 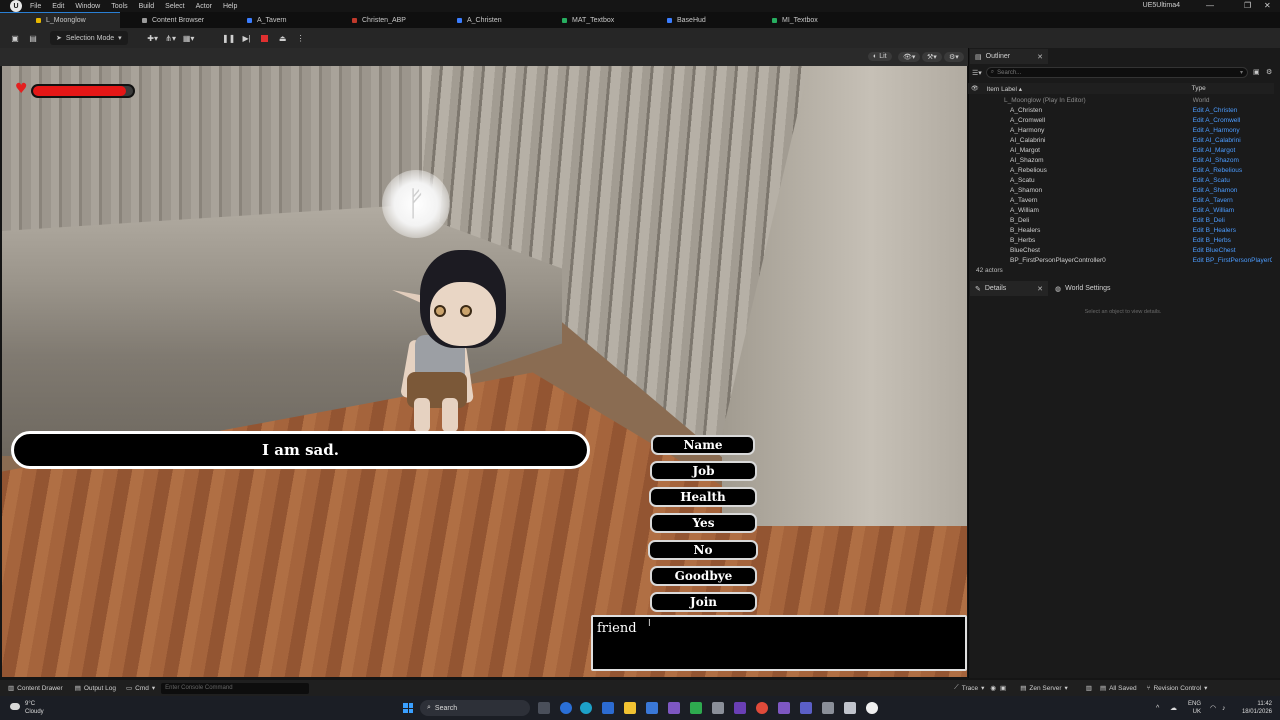 I want to click on trace-dropdown: ⟋ Trace ▾, so click(x=969, y=688).